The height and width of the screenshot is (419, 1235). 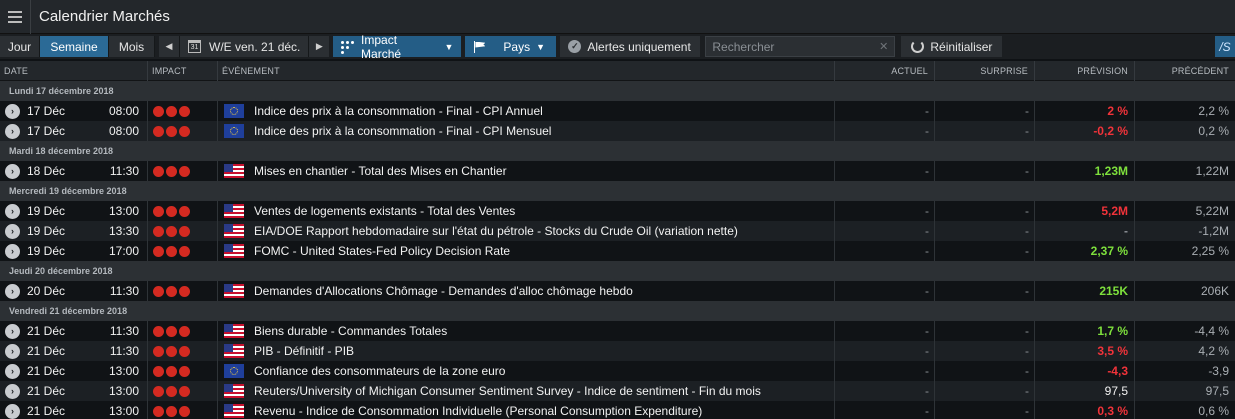 What do you see at coordinates (1185, 71) in the screenshot?
I see `column-previous: PRÉCÉDENT` at bounding box center [1185, 71].